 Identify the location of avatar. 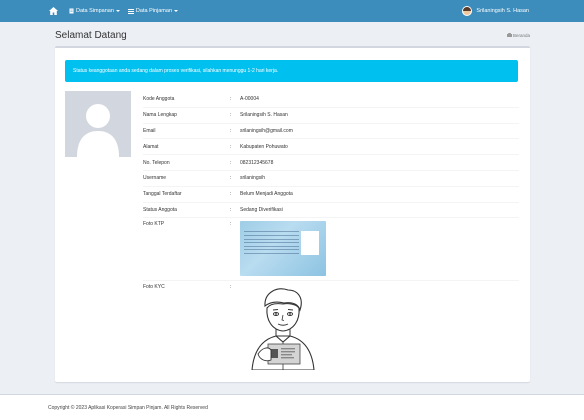
(467, 11).